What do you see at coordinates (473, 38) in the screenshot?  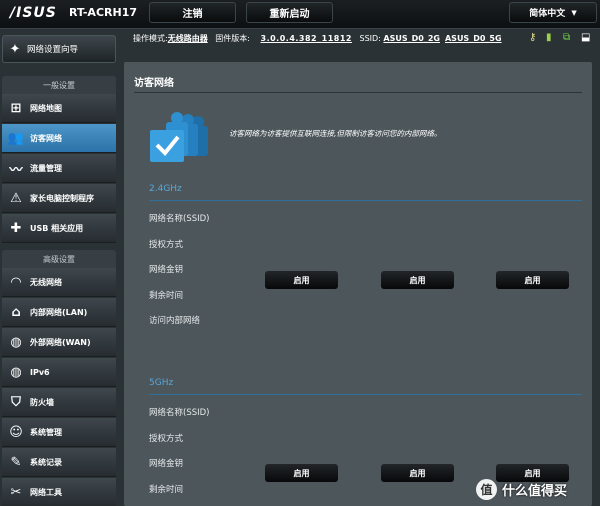 I see `ssid-5g: ASUS_D0_5G` at bounding box center [473, 38].